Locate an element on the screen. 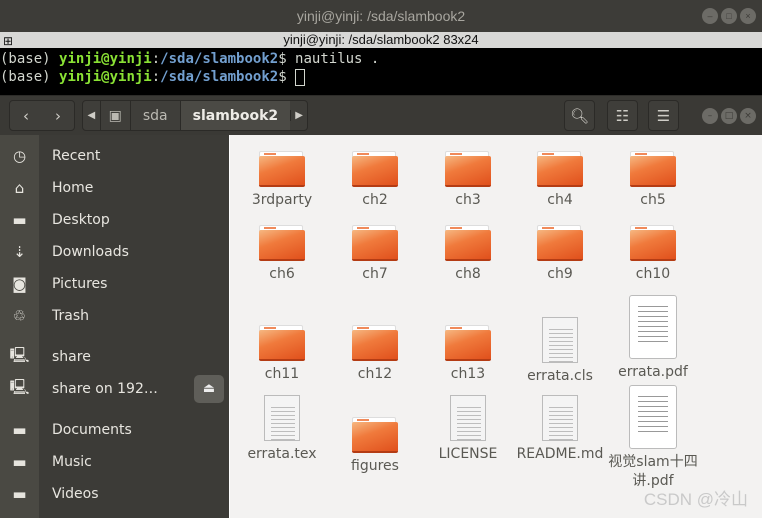 The image size is (762, 518). forward-button: › is located at coordinates (58, 116).